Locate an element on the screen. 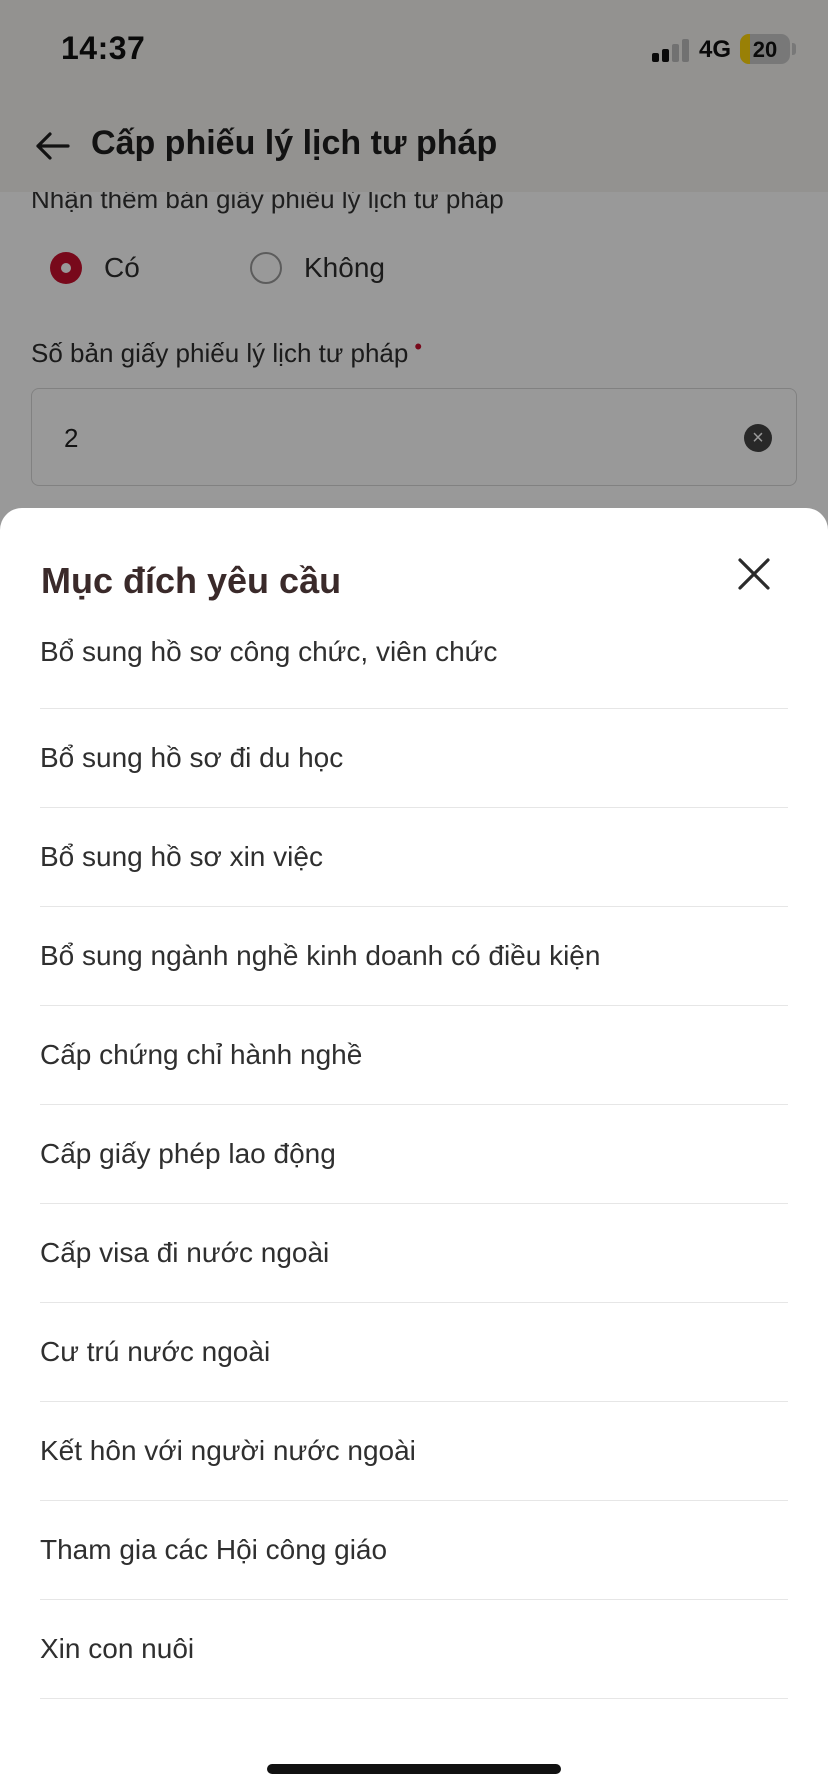 The image size is (828, 1792). list-item: Kết hôn với người nước ngoài is located at coordinates (414, 1451).